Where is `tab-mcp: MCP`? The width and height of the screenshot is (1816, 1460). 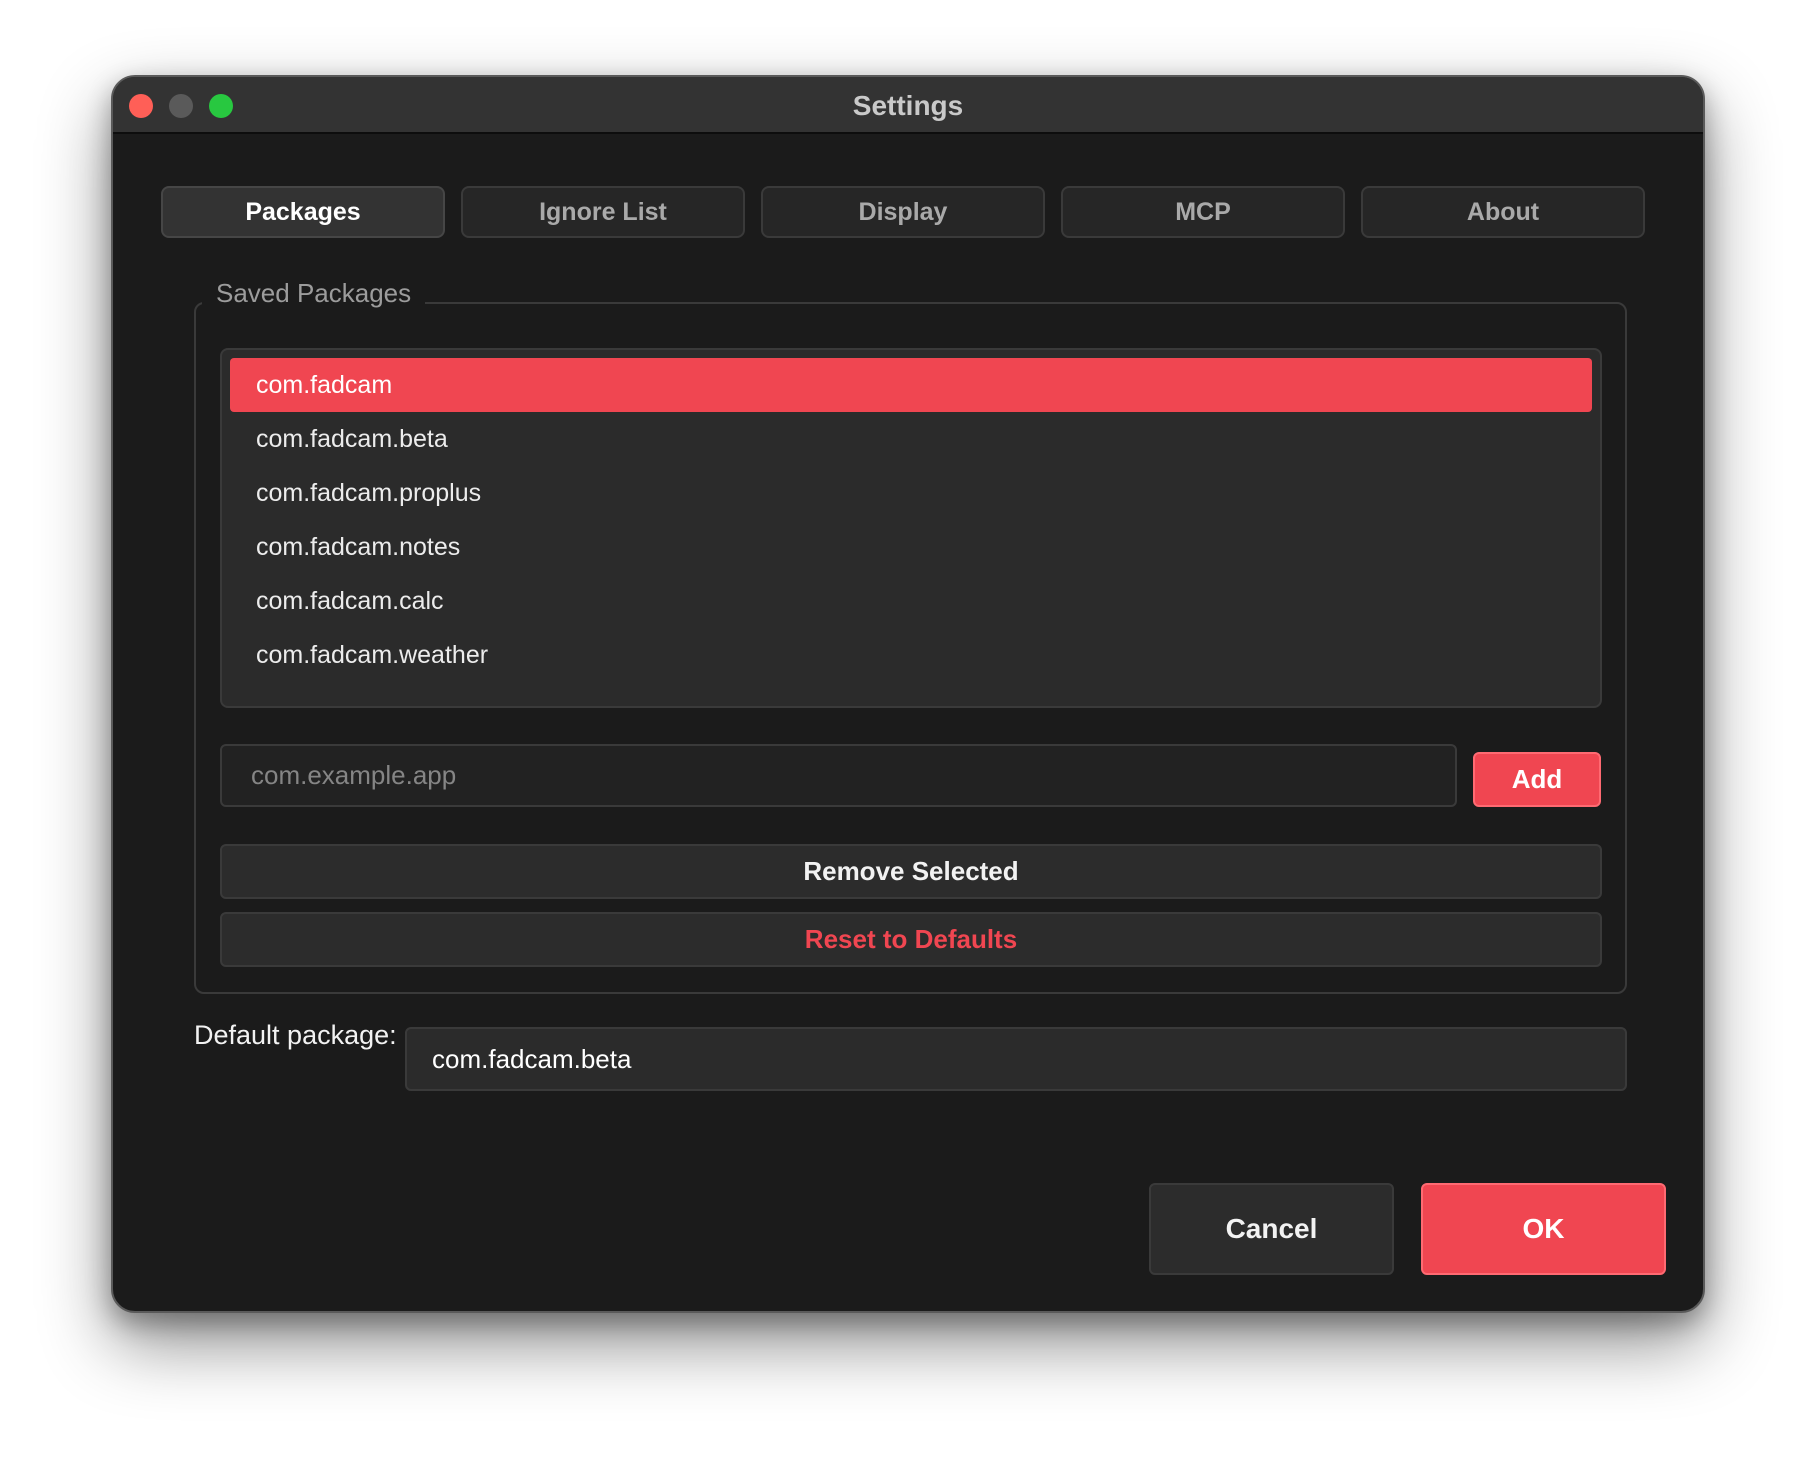
tab-mcp: MCP is located at coordinates (1203, 212).